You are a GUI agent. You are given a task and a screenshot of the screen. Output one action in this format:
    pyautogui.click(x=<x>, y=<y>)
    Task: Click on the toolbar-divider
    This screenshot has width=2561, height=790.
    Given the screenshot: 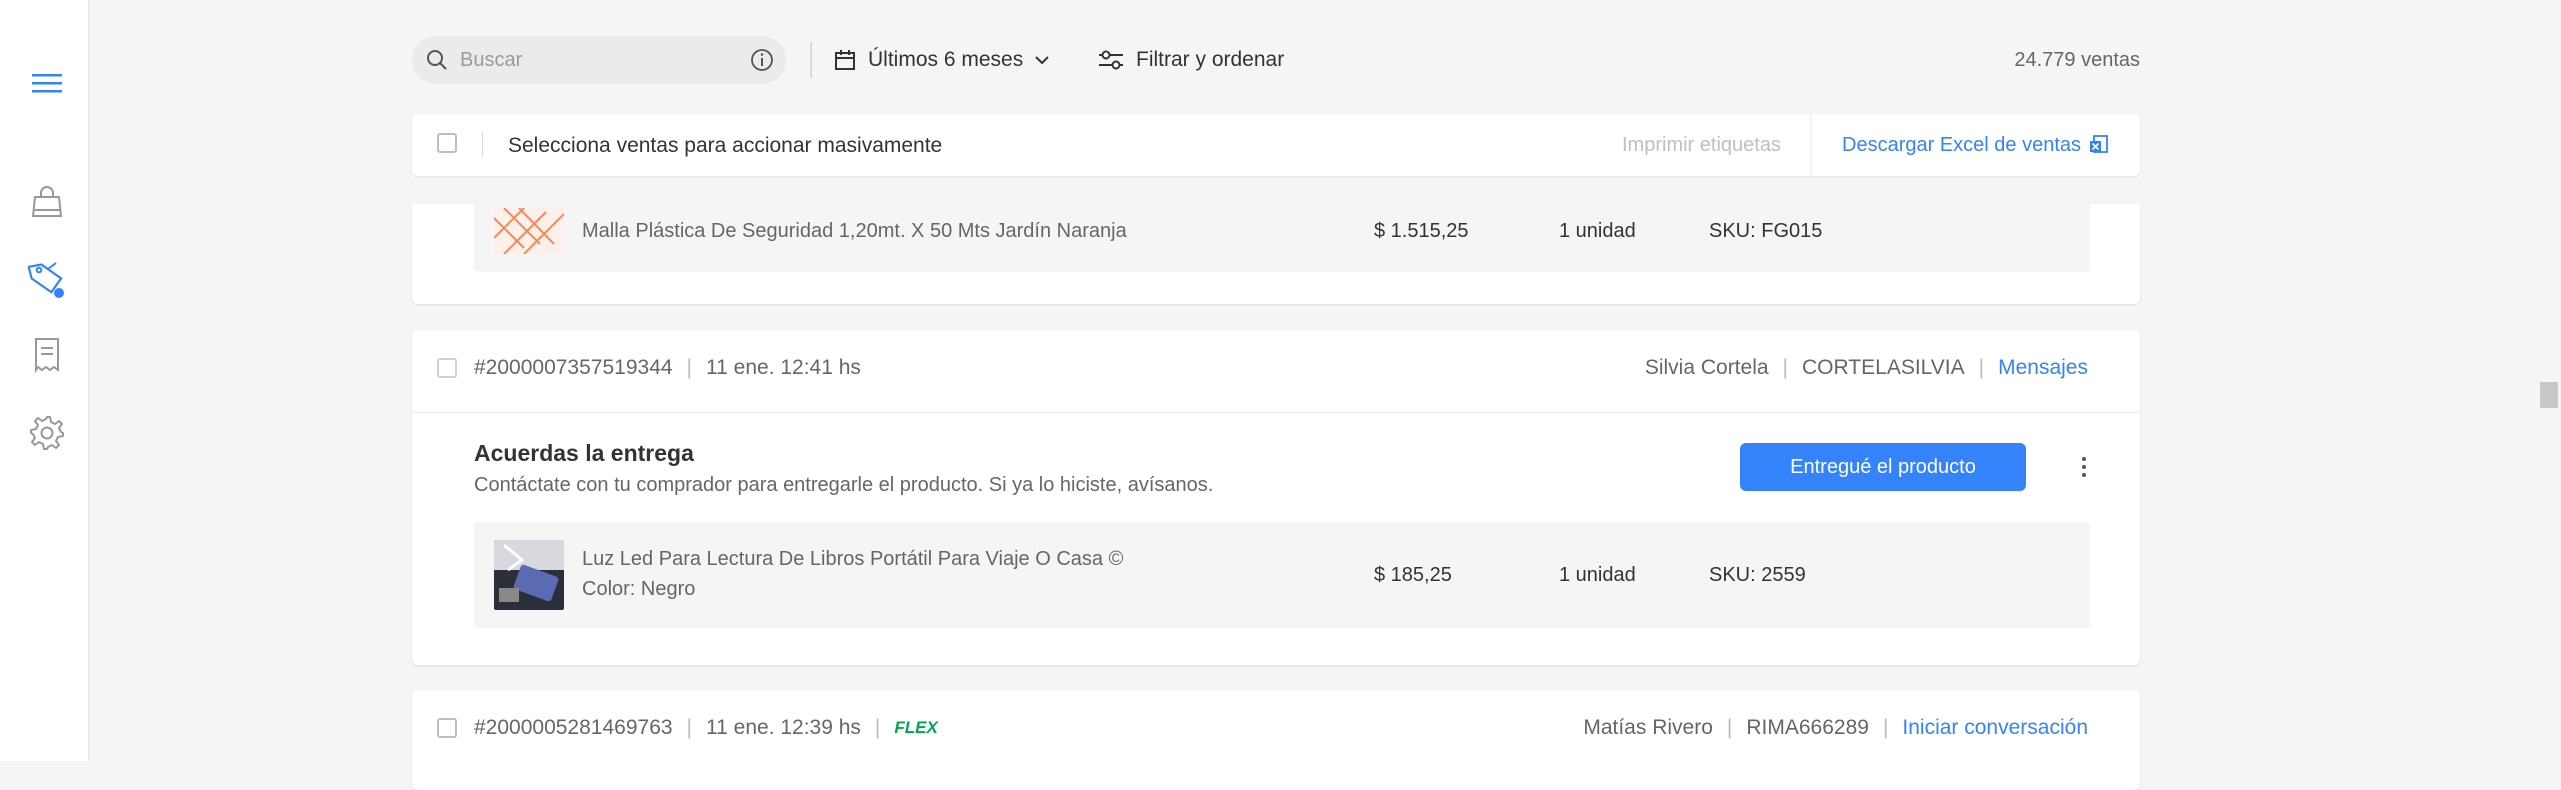 What is the action you would take?
    pyautogui.click(x=811, y=60)
    